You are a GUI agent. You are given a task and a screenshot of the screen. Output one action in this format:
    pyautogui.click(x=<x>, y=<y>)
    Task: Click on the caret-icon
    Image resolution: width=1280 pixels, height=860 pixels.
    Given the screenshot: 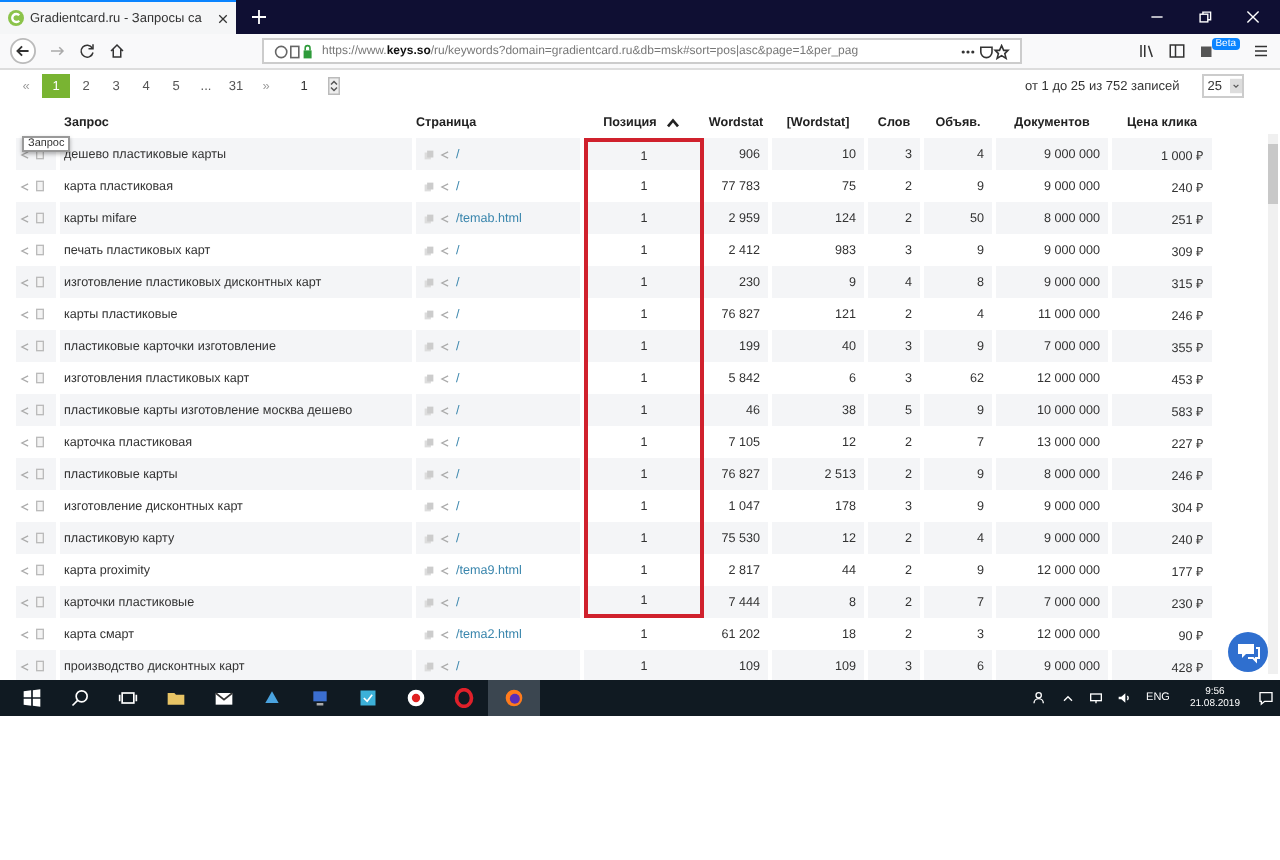 What is the action you would take?
    pyautogui.click(x=1236, y=86)
    